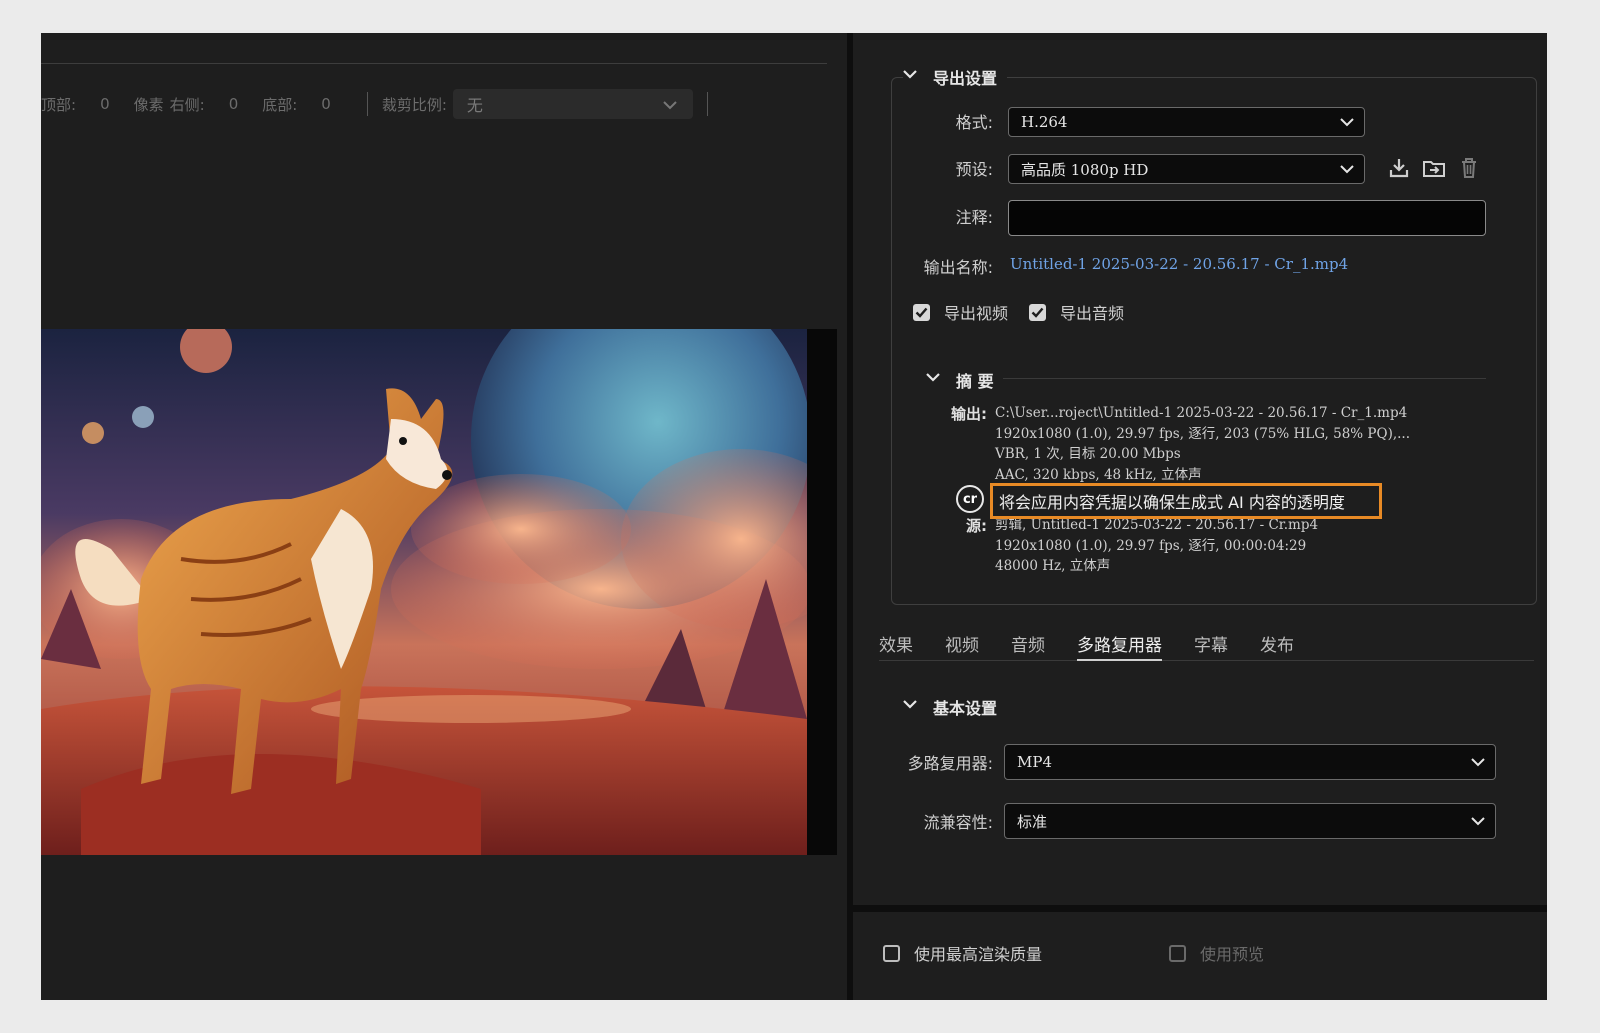  What do you see at coordinates (1172, 502) in the screenshot?
I see `tooltip-text: 将会应用内容凭据以确保生成式 AI 内容的透明度` at bounding box center [1172, 502].